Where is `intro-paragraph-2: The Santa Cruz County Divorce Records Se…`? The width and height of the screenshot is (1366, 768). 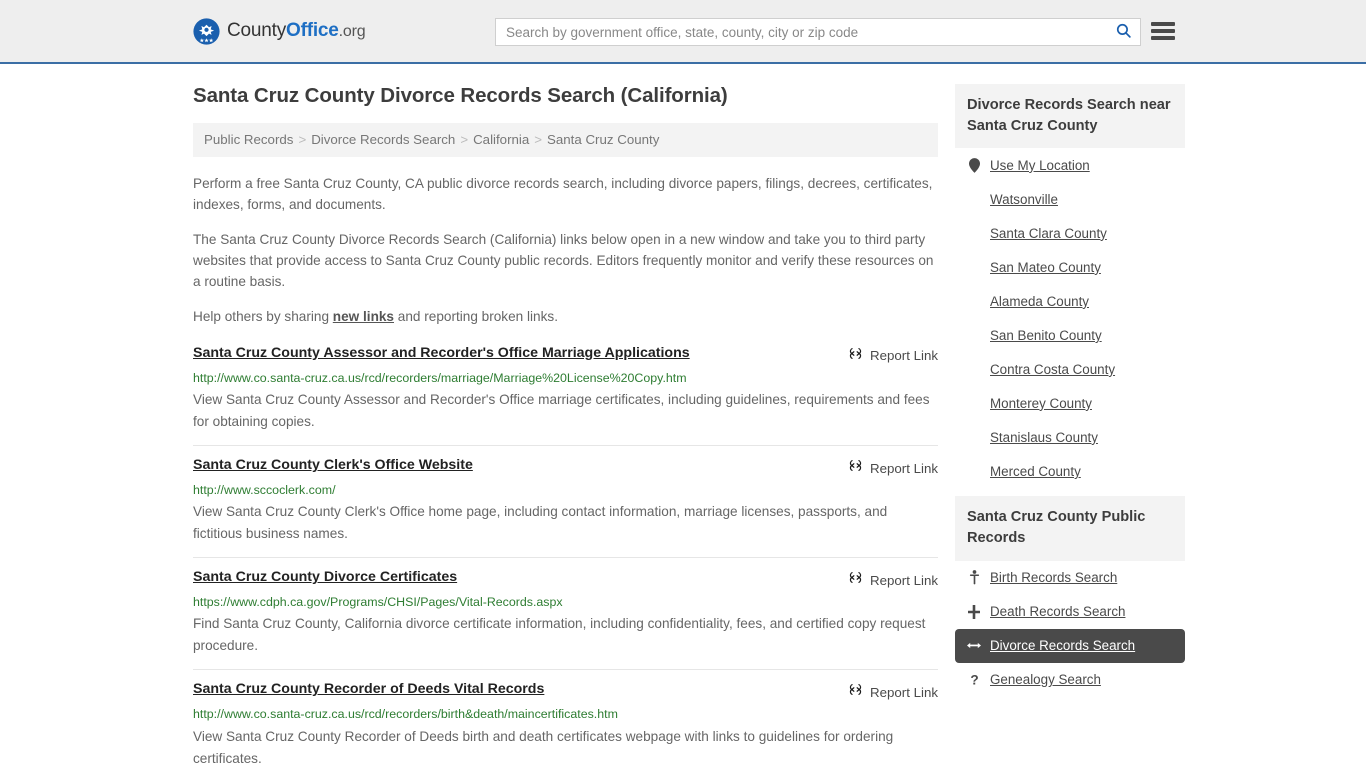
intro-paragraph-2: The Santa Cruz County Divorce Records Se… is located at coordinates (563, 260).